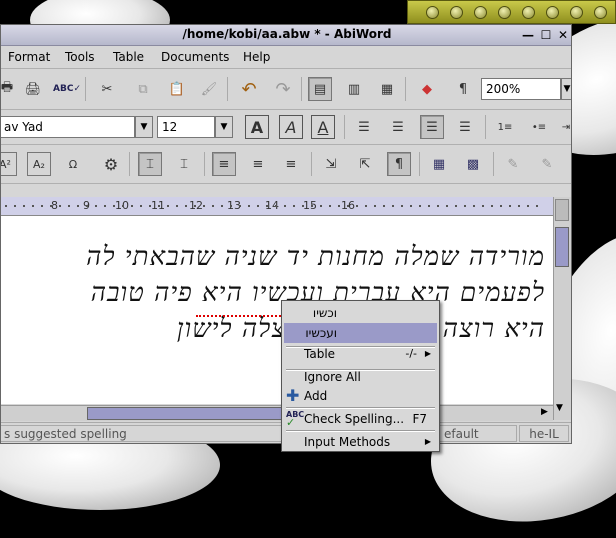  Describe the element at coordinates (552, 12) in the screenshot. I see `player-forward-button` at that location.